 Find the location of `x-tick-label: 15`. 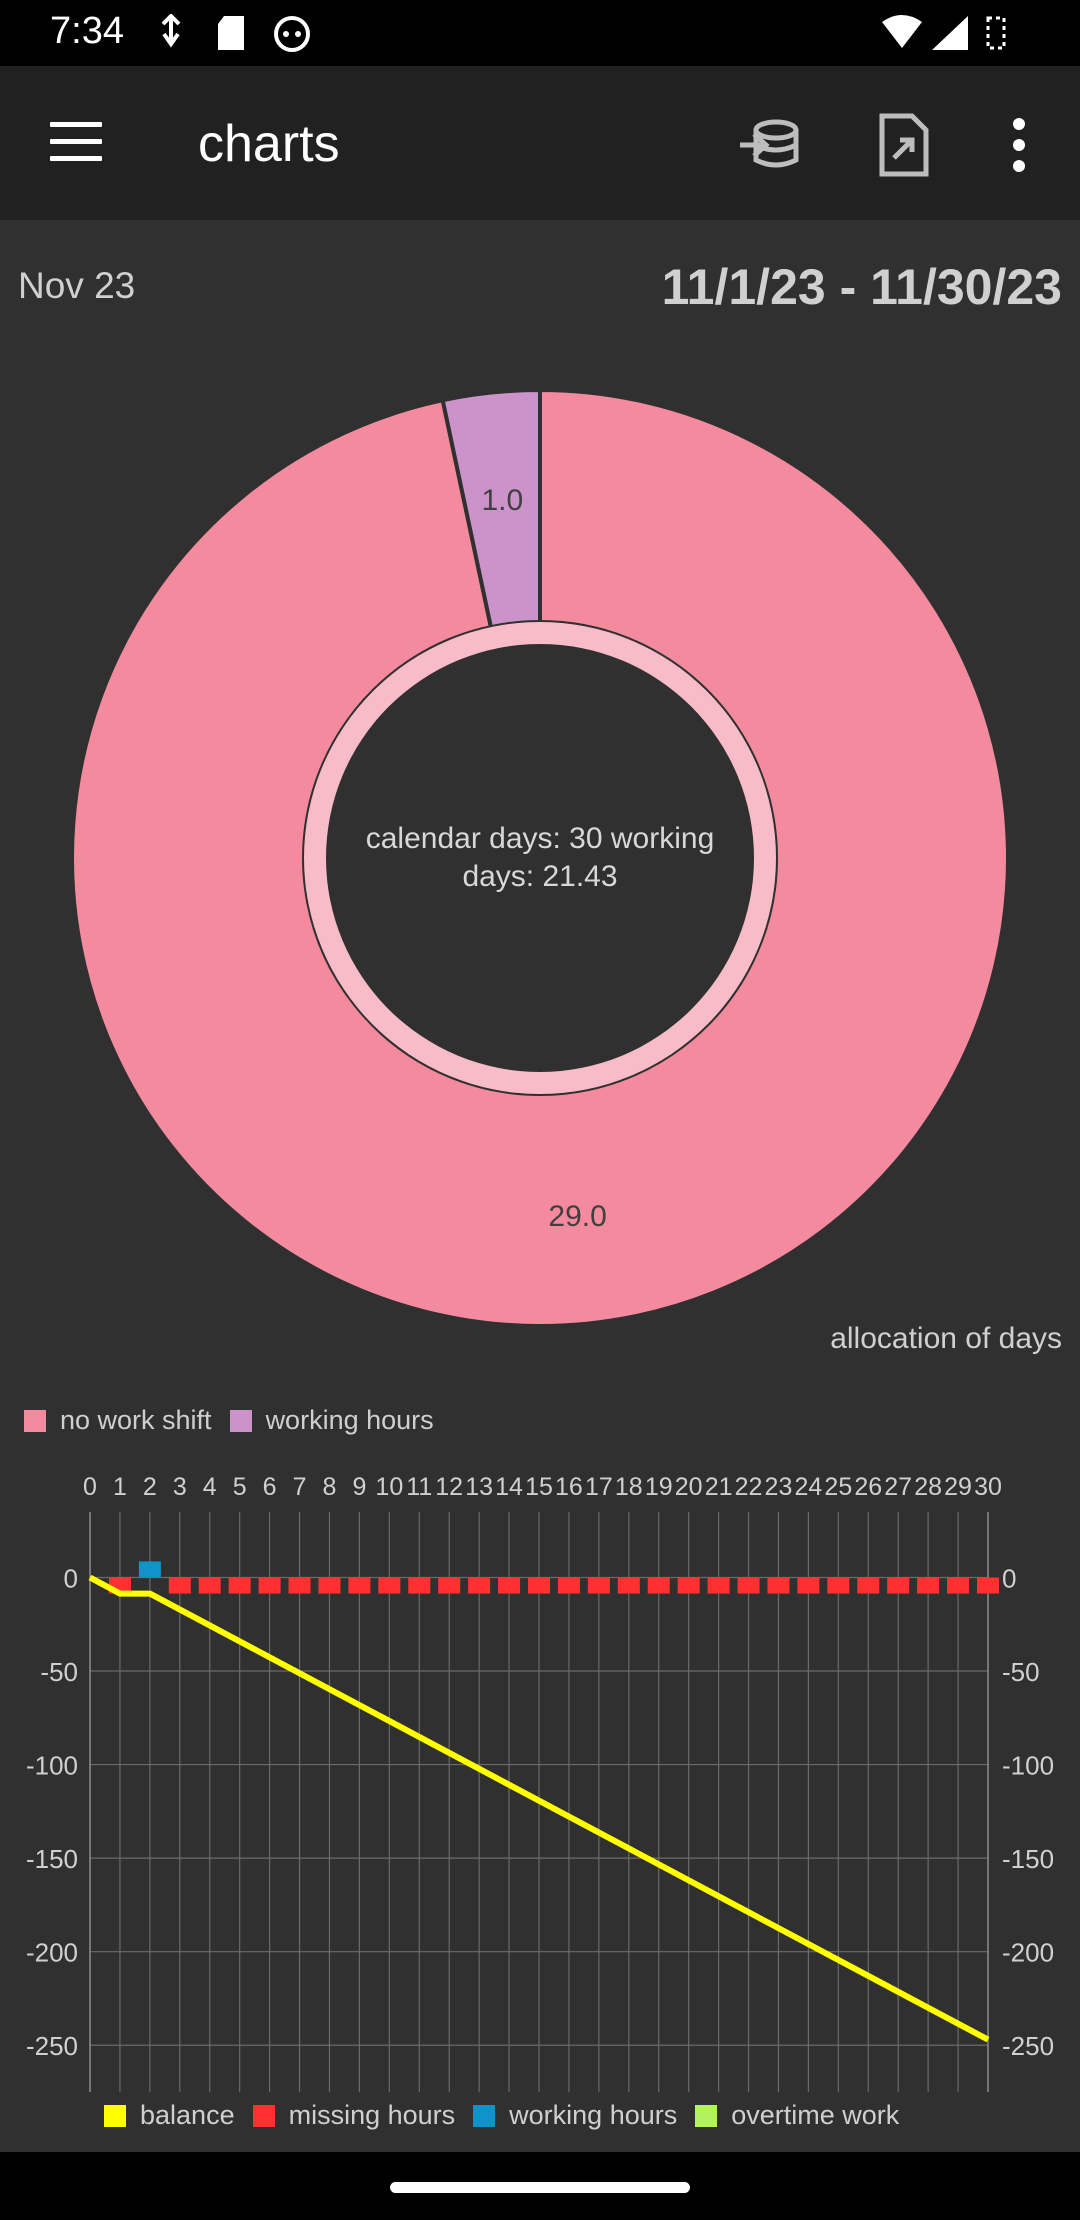

x-tick-label: 15 is located at coordinates (539, 1487).